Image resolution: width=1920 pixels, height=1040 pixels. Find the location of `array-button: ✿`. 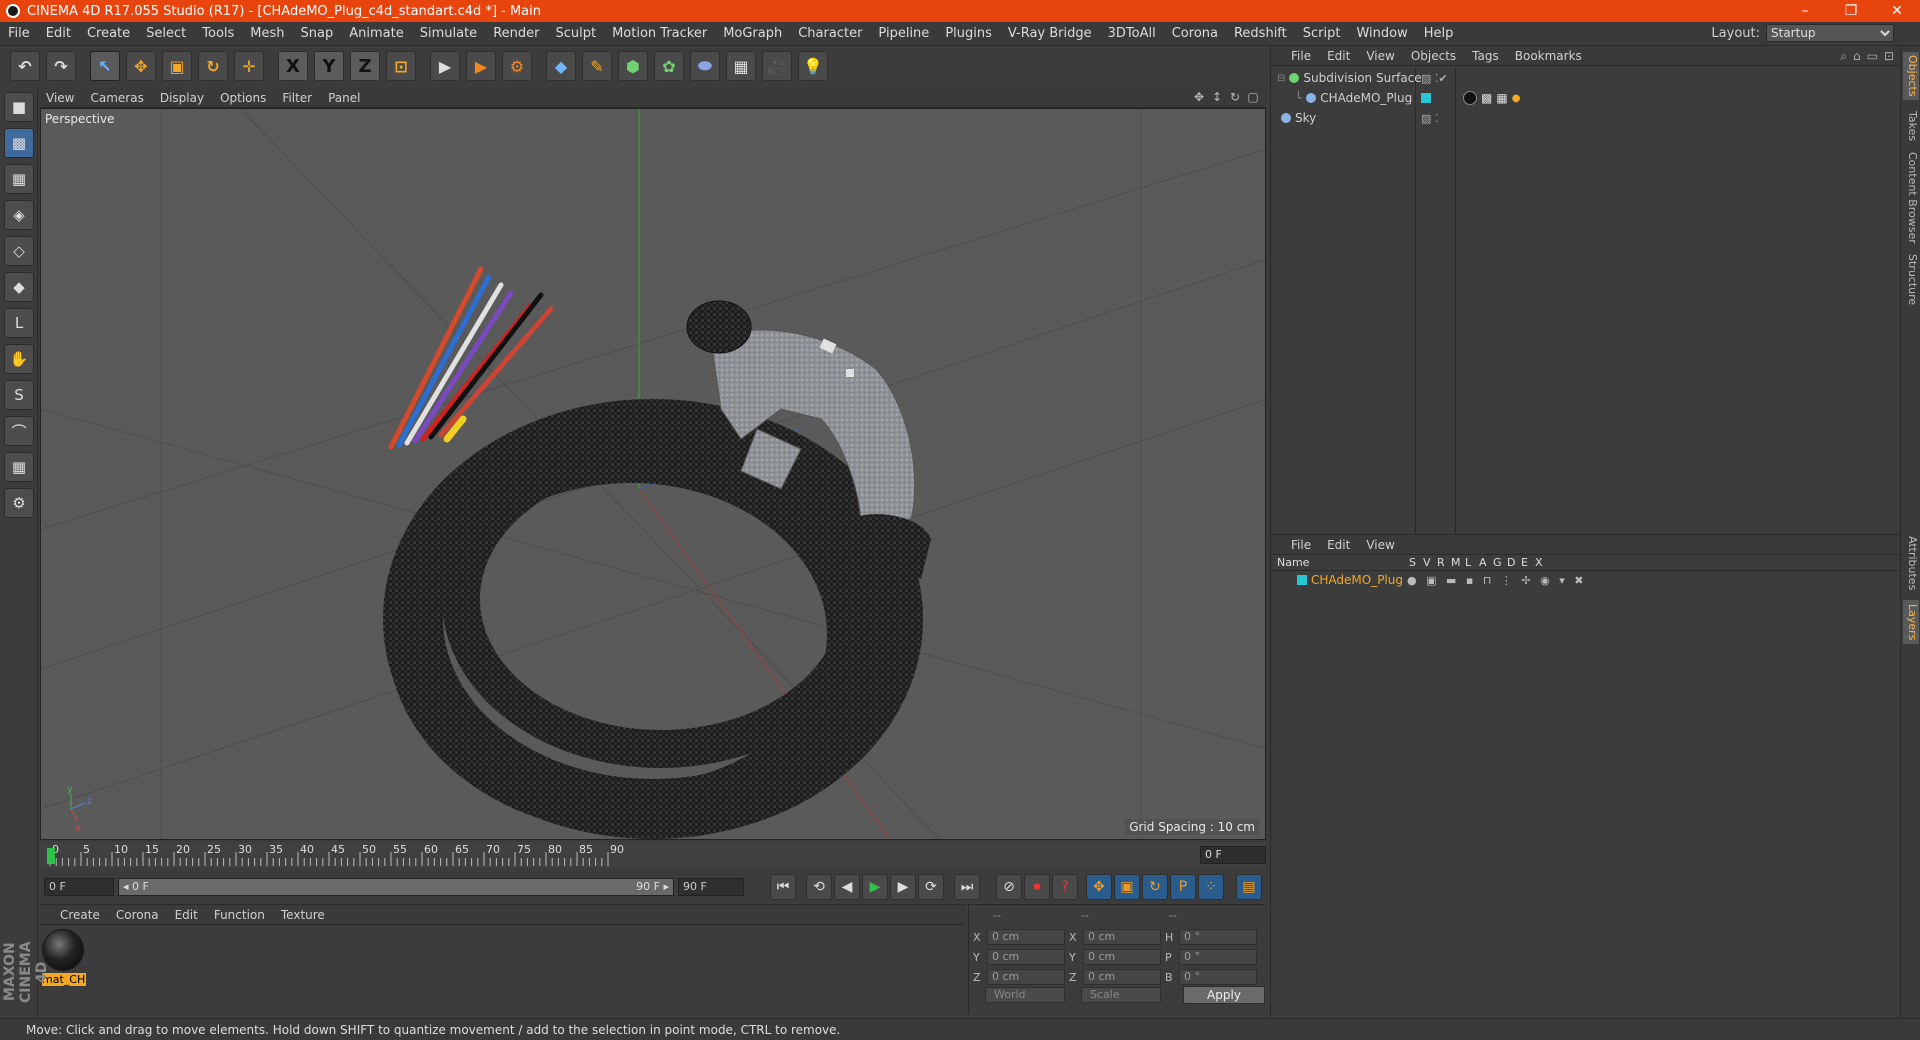

array-button: ✿ is located at coordinates (669, 66).